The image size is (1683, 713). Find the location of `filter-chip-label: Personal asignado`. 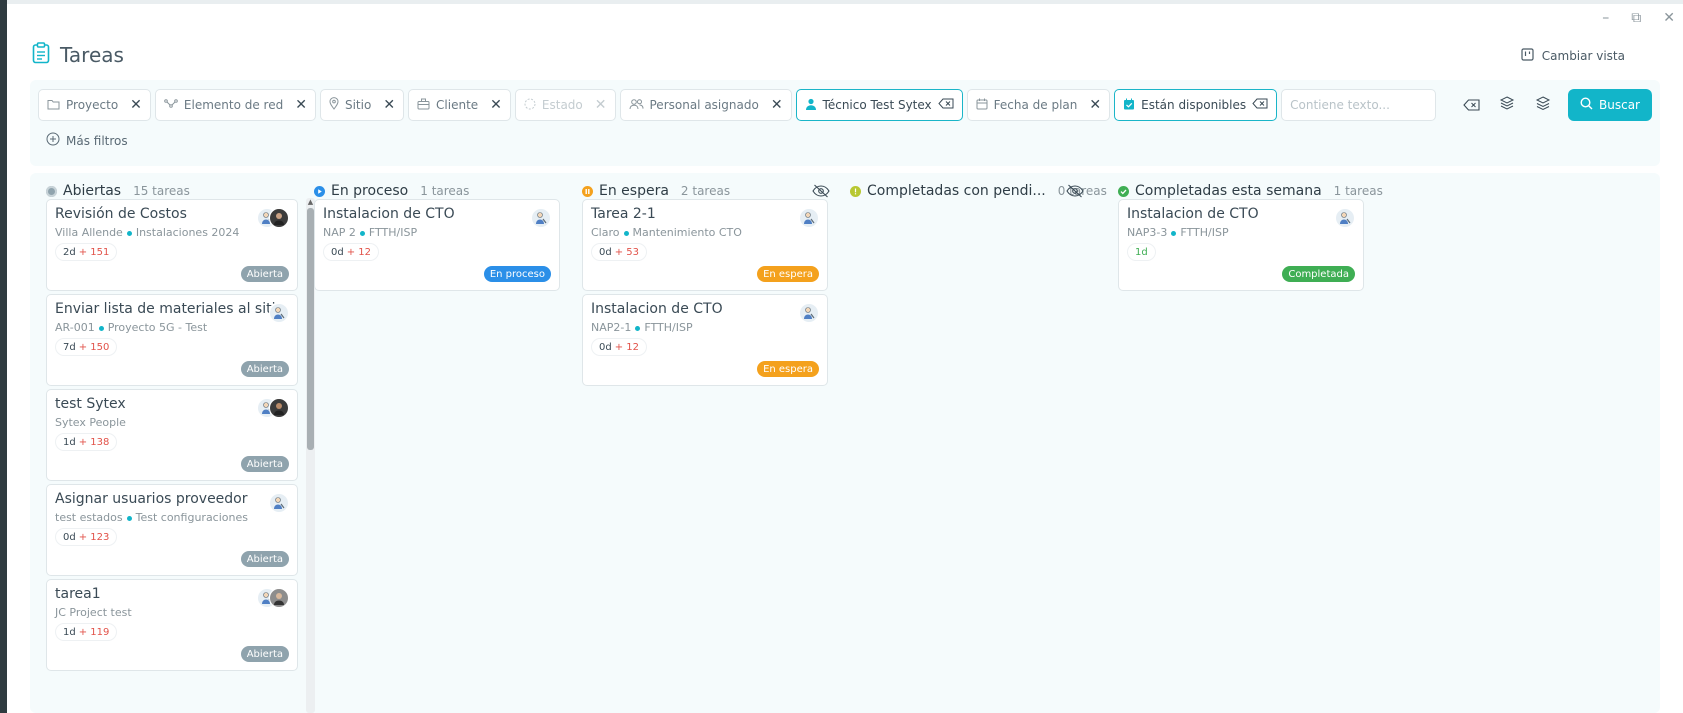

filter-chip-label: Personal asignado is located at coordinates (704, 105).